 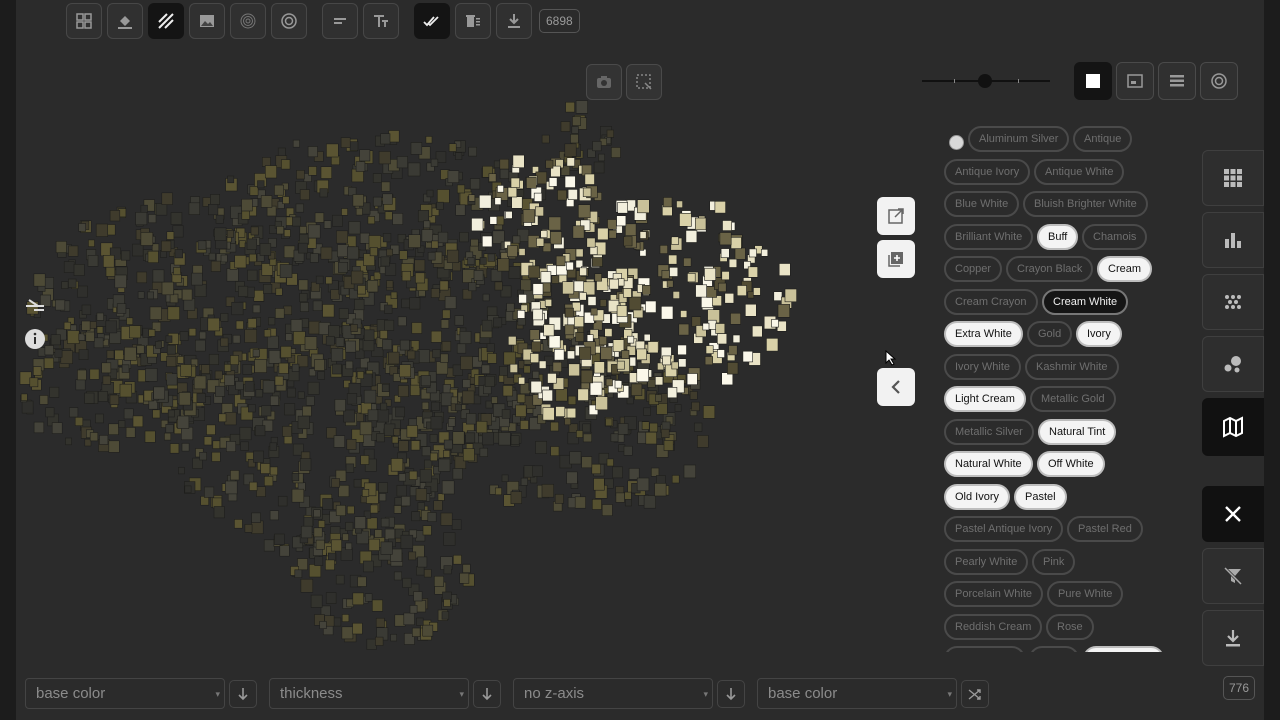 What do you see at coordinates (1219, 81) in the screenshot?
I see `target-view-button` at bounding box center [1219, 81].